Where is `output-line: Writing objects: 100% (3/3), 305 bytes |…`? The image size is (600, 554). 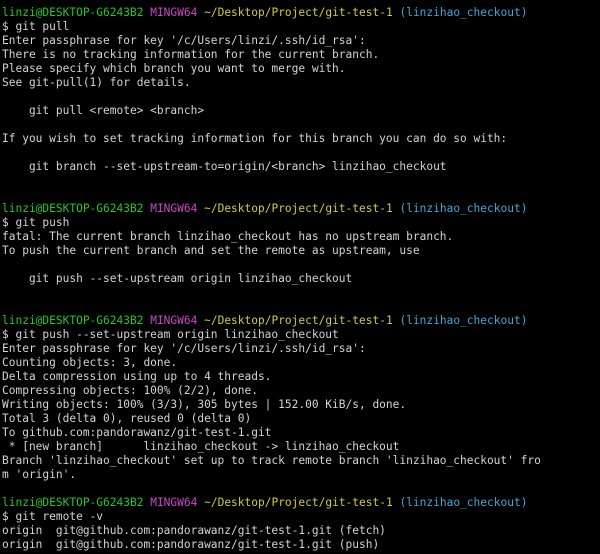 output-line: Writing objects: 100% (3/3), 305 bytes |… is located at coordinates (204, 404).